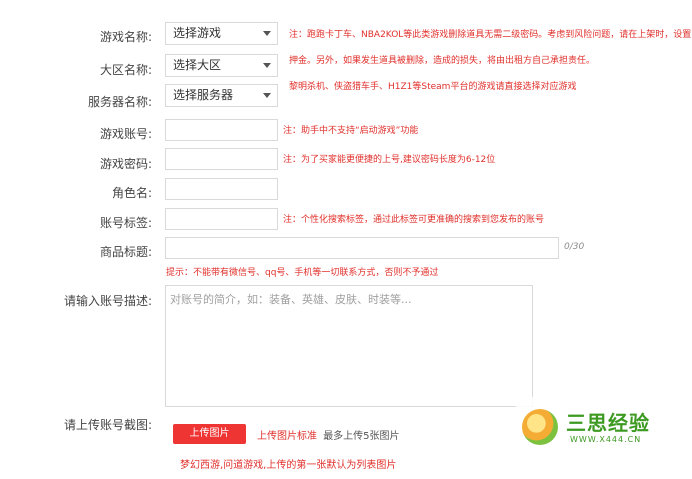 This screenshot has height=479, width=692. What do you see at coordinates (433, 87) in the screenshot?
I see `server-note: 黎明杀机、侠盗猎车手、H1Z1等Steam平台的游戏请直接选择对应游戏` at bounding box center [433, 87].